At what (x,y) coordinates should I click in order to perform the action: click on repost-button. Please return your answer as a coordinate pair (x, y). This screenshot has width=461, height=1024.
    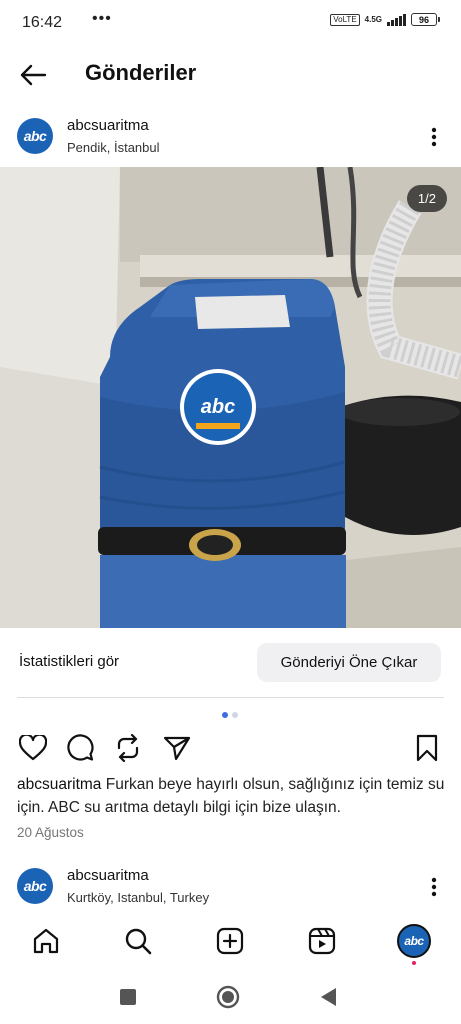
    Looking at the image, I should click on (128, 748).